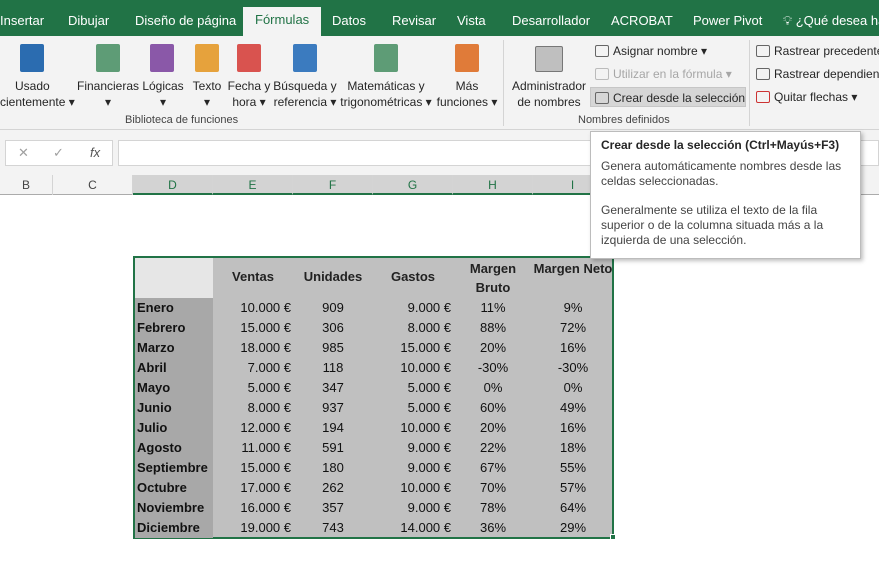 This screenshot has height=572, width=879. I want to click on cell-unidades: 306, so click(333, 328).